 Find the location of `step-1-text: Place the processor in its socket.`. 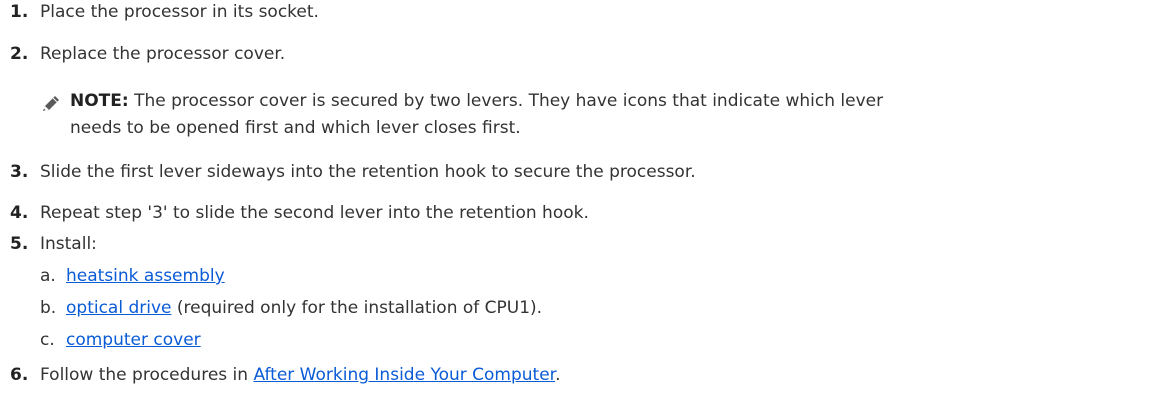

step-1-text: Place the processor in its socket. is located at coordinates (179, 12).